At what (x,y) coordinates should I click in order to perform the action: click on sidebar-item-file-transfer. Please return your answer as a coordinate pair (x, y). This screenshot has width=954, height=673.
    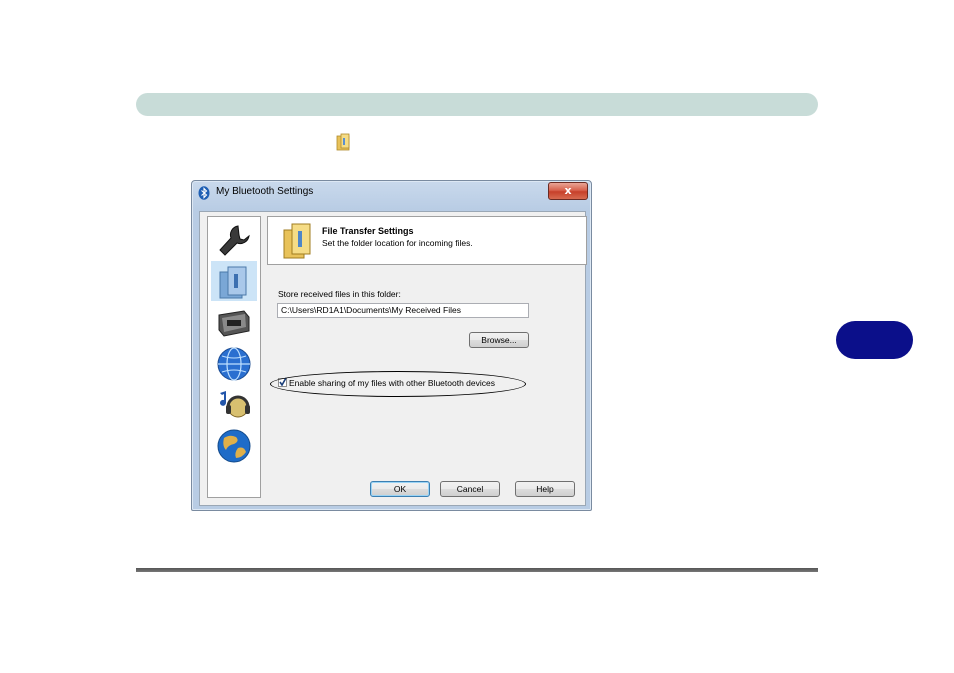
    Looking at the image, I should click on (234, 281).